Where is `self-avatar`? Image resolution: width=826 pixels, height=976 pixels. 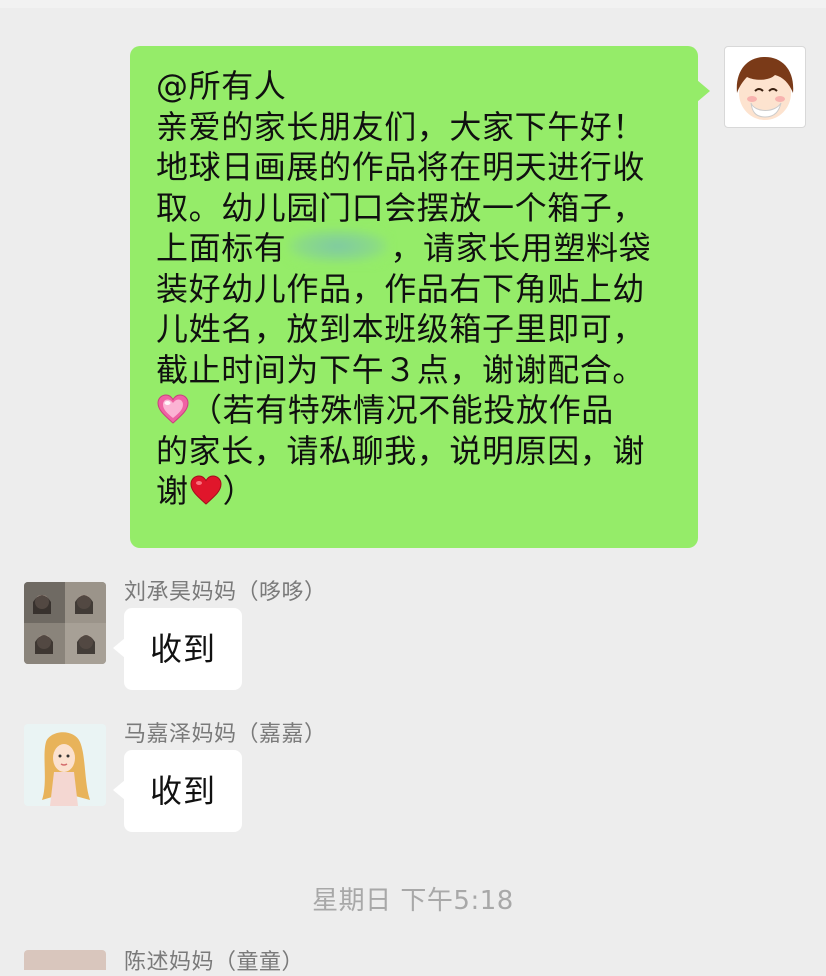 self-avatar is located at coordinates (765, 87).